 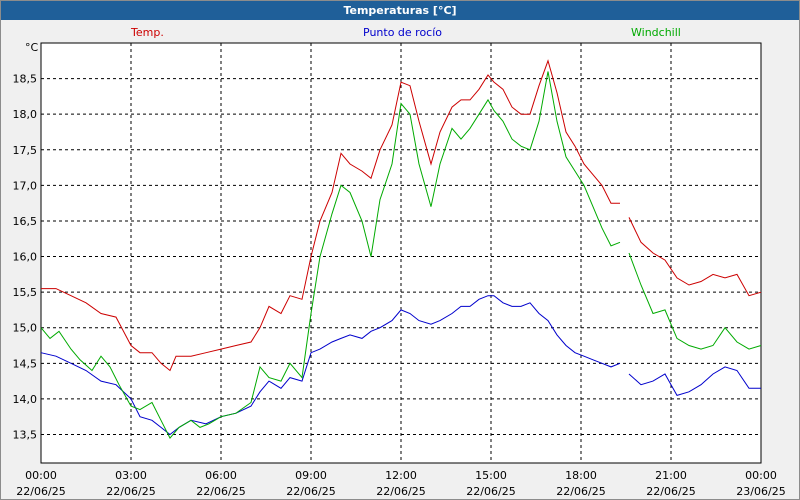 What do you see at coordinates (25, 79) in the screenshot?
I see `y-tick-label: 18,5` at bounding box center [25, 79].